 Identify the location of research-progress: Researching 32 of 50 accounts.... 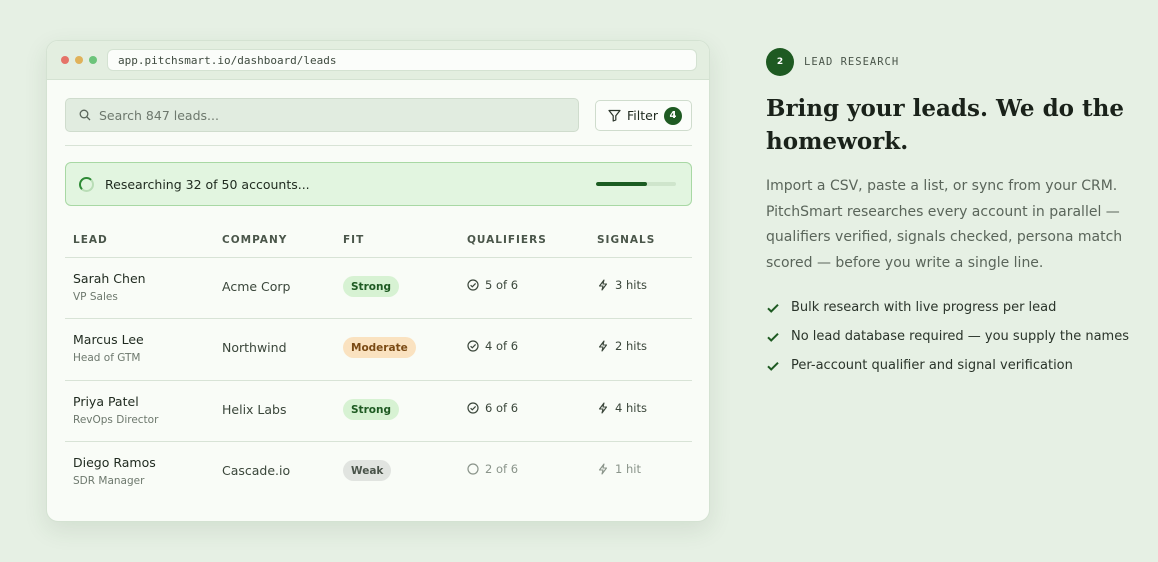
(378, 184).